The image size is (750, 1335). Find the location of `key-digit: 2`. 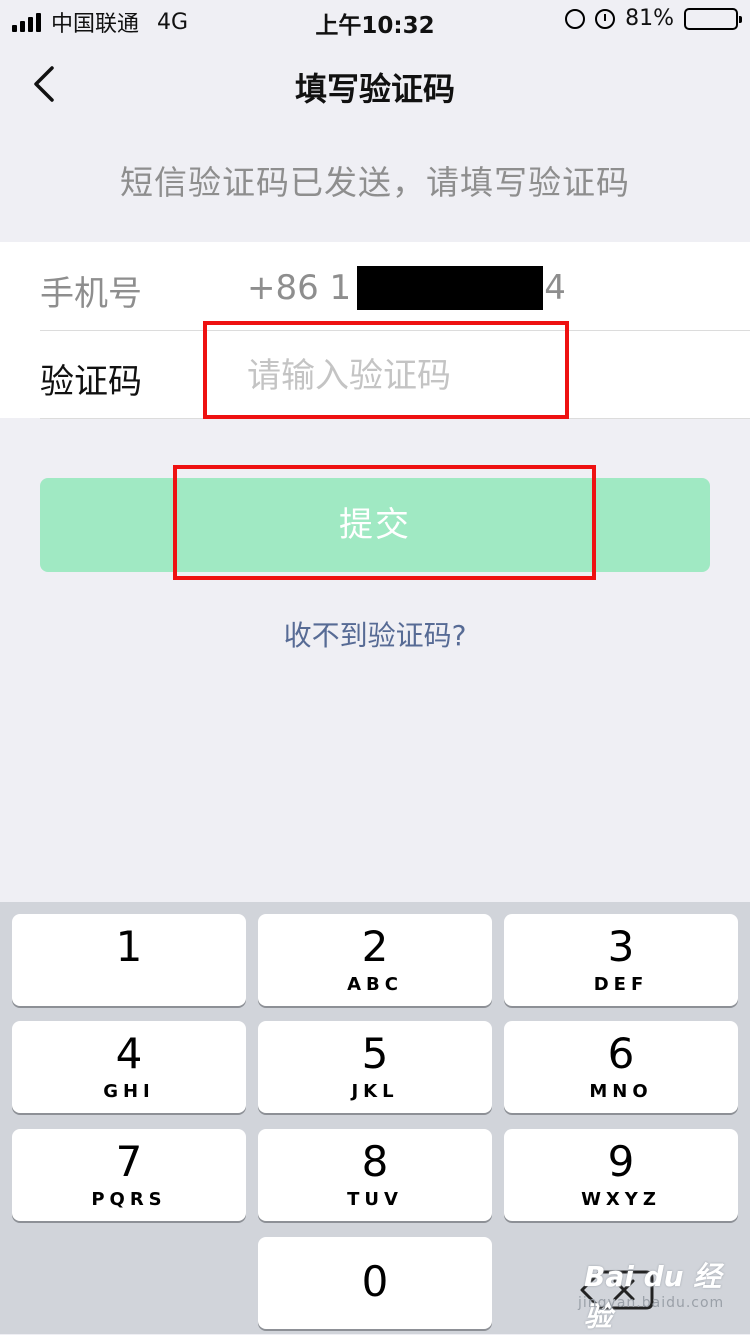

key-digit: 2 is located at coordinates (375, 946).